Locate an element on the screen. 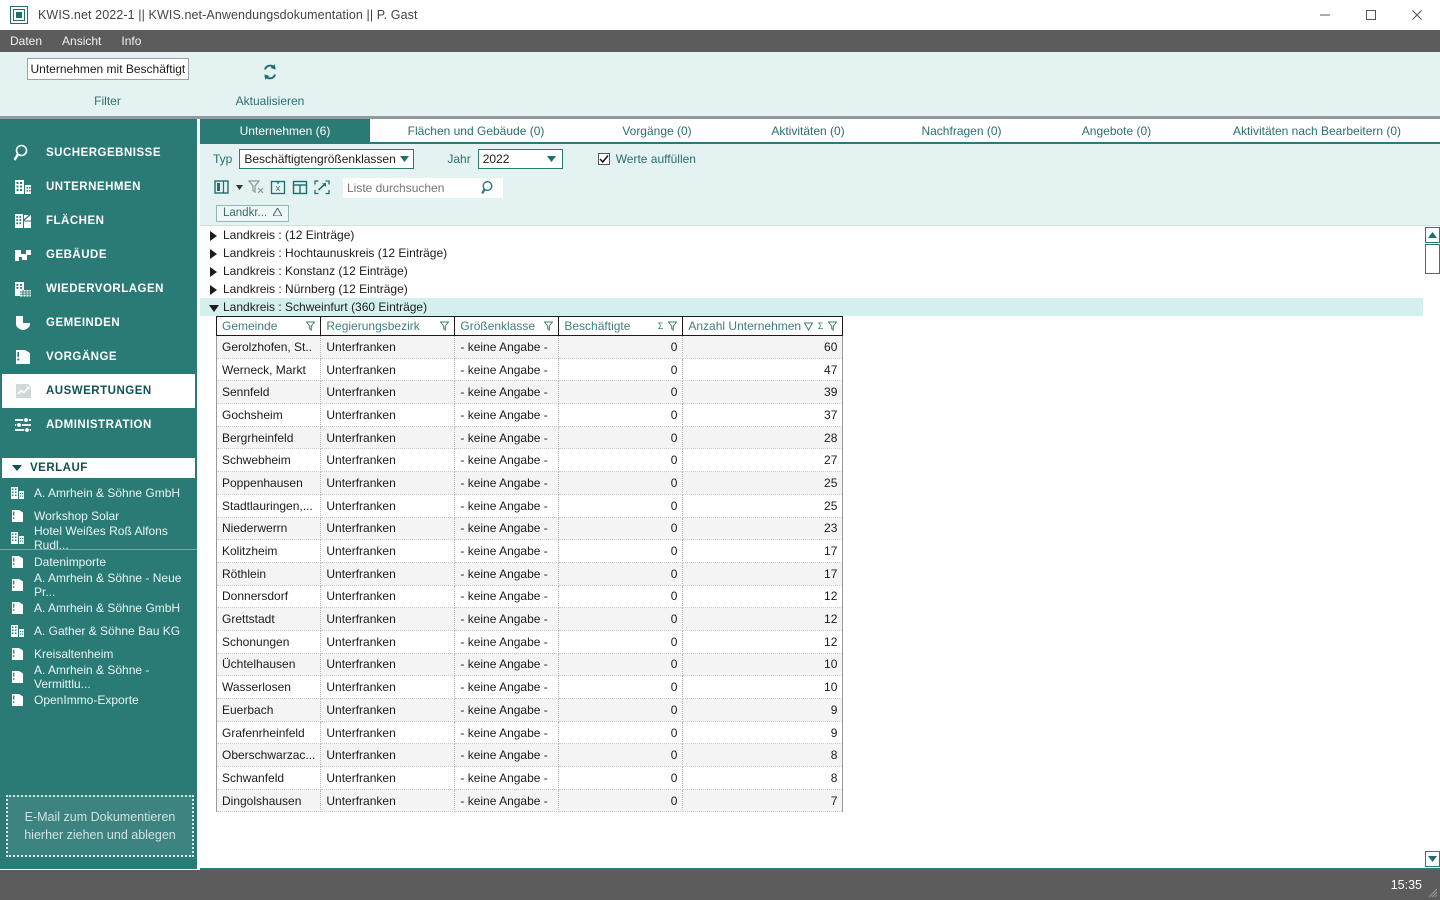  list-item: A. Gather & Söhne Bau KG is located at coordinates (98, 630).